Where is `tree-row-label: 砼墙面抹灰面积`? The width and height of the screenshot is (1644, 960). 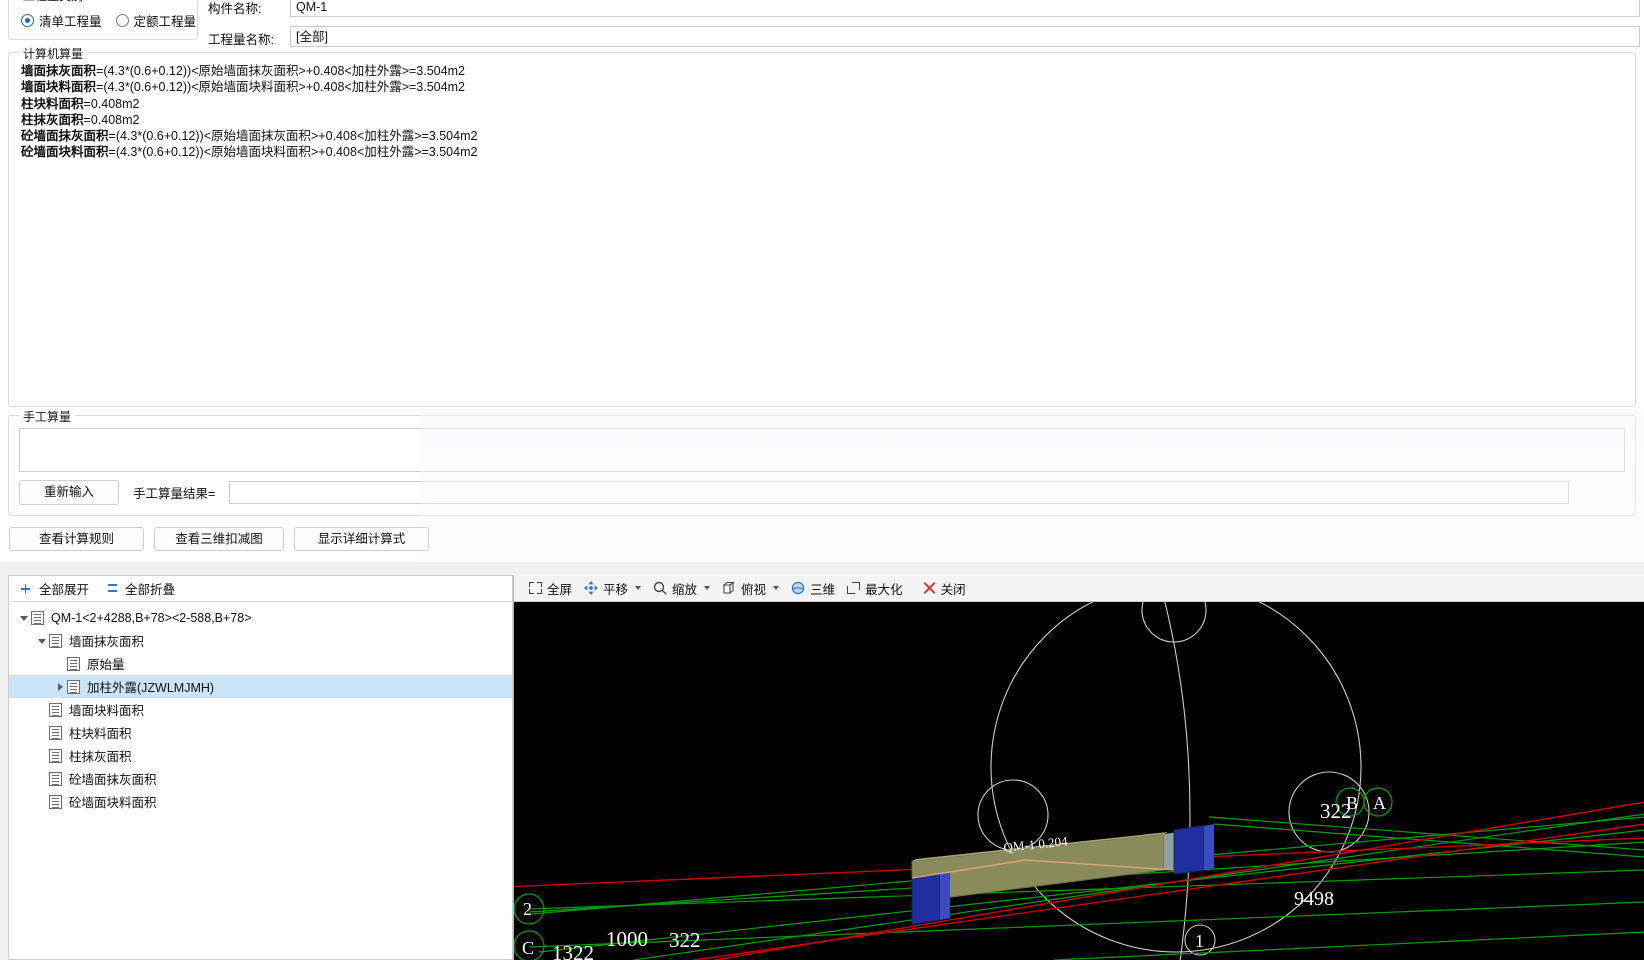 tree-row-label: 砼墙面抹灰面积 is located at coordinates (113, 780).